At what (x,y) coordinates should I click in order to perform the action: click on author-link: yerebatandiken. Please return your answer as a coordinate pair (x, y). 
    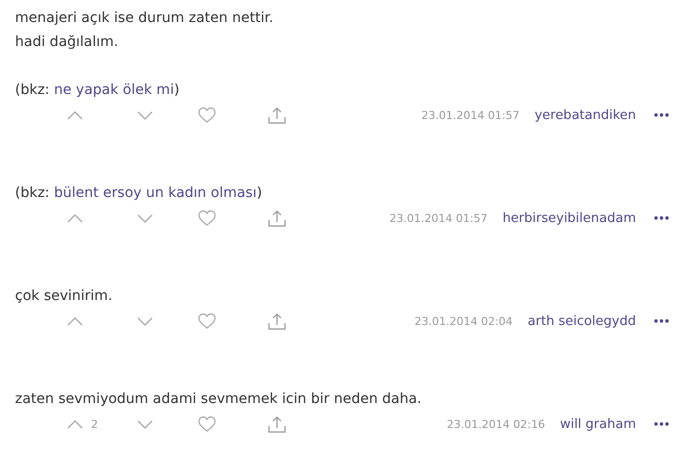
    Looking at the image, I should click on (585, 115).